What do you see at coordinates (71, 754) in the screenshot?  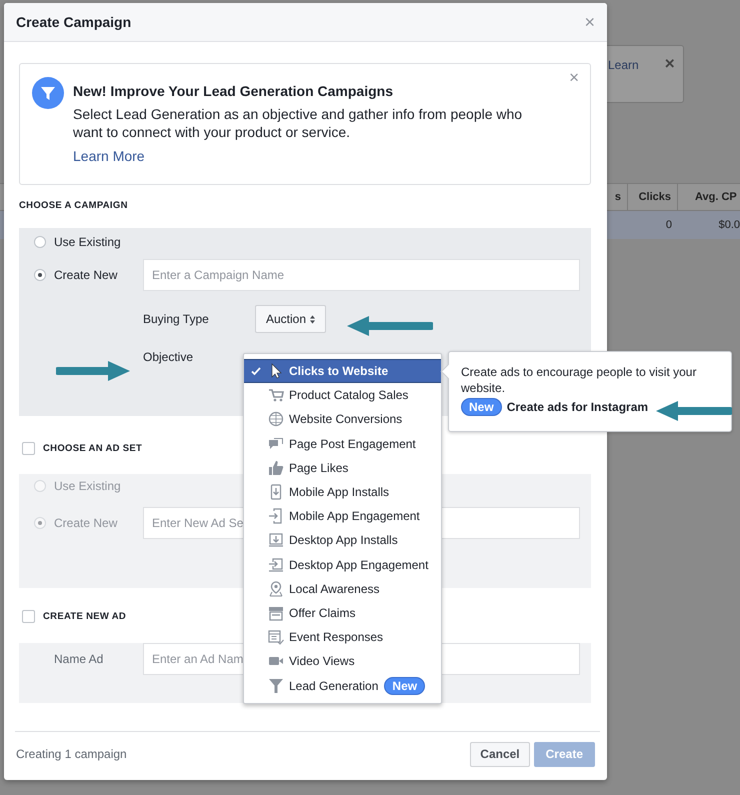 I see `status-text: Creating 1 campaign` at bounding box center [71, 754].